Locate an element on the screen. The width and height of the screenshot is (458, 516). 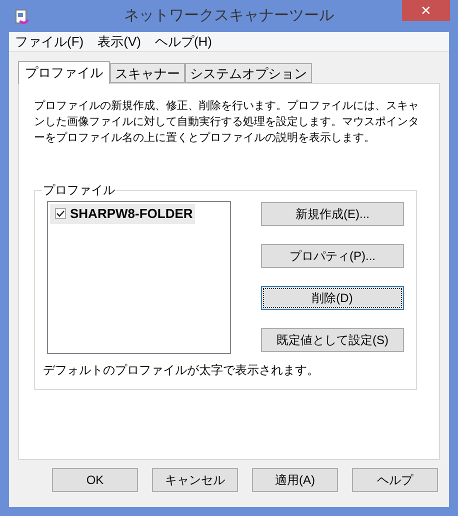
dialog-button: 適用(A) is located at coordinates (295, 480).